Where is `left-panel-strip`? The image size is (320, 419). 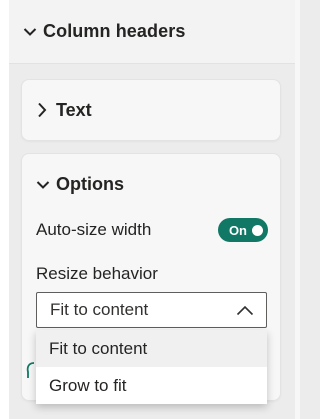
left-panel-strip is located at coordinates (4, 209).